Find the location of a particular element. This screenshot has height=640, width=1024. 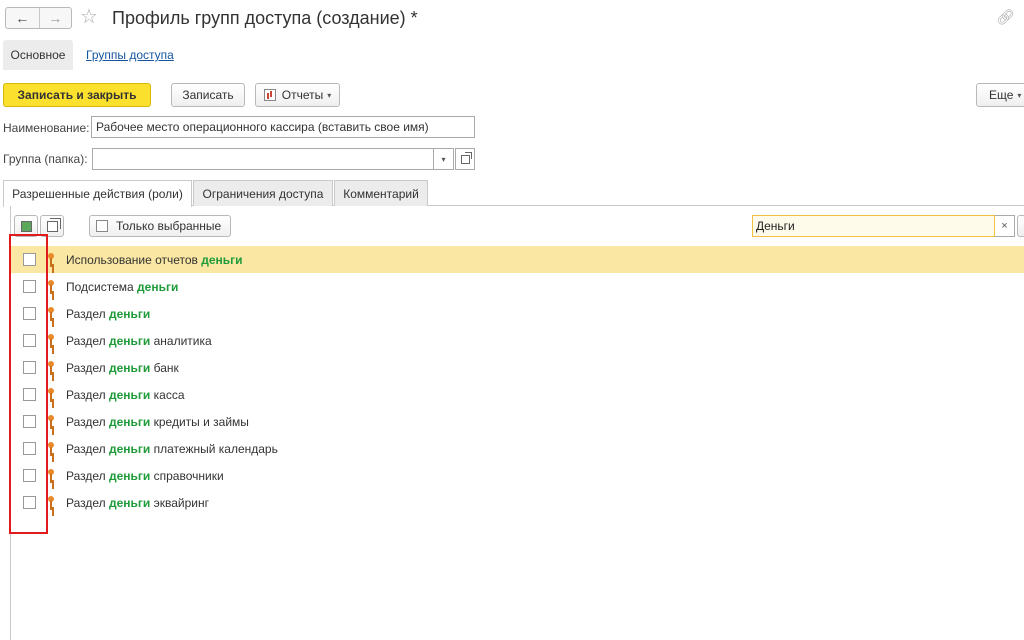

open-square-icon is located at coordinates (466, 157).